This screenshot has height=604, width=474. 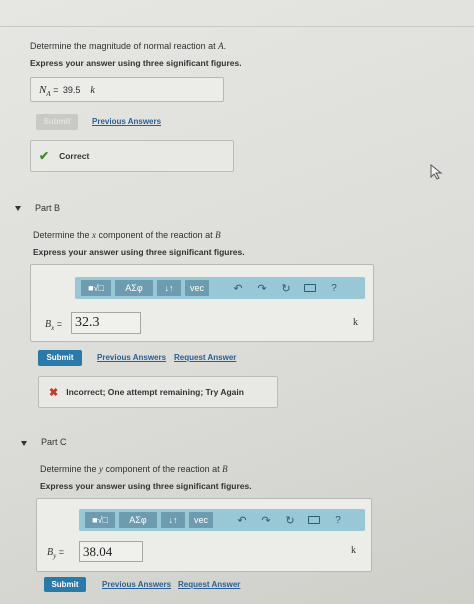 What do you see at coordinates (24, 443) in the screenshot?
I see `part-c-collapse-caret-icon` at bounding box center [24, 443].